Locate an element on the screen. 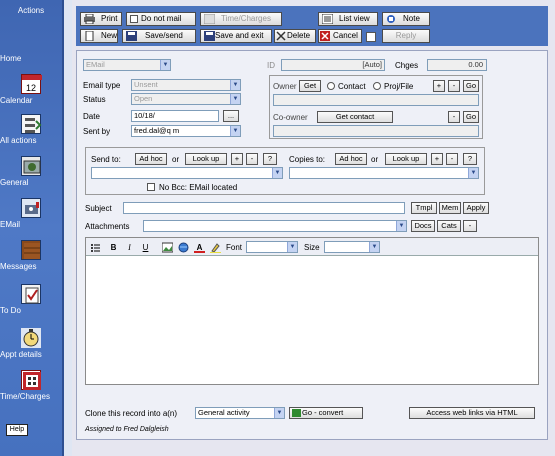 The image size is (555, 456). do-not-mail-box is located at coordinates (134, 19).